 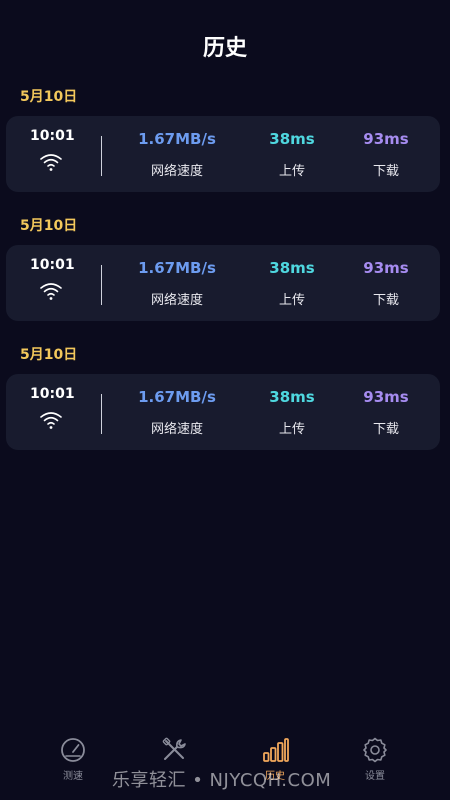 What do you see at coordinates (276, 750) in the screenshot?
I see `bar-chart-icon` at bounding box center [276, 750].